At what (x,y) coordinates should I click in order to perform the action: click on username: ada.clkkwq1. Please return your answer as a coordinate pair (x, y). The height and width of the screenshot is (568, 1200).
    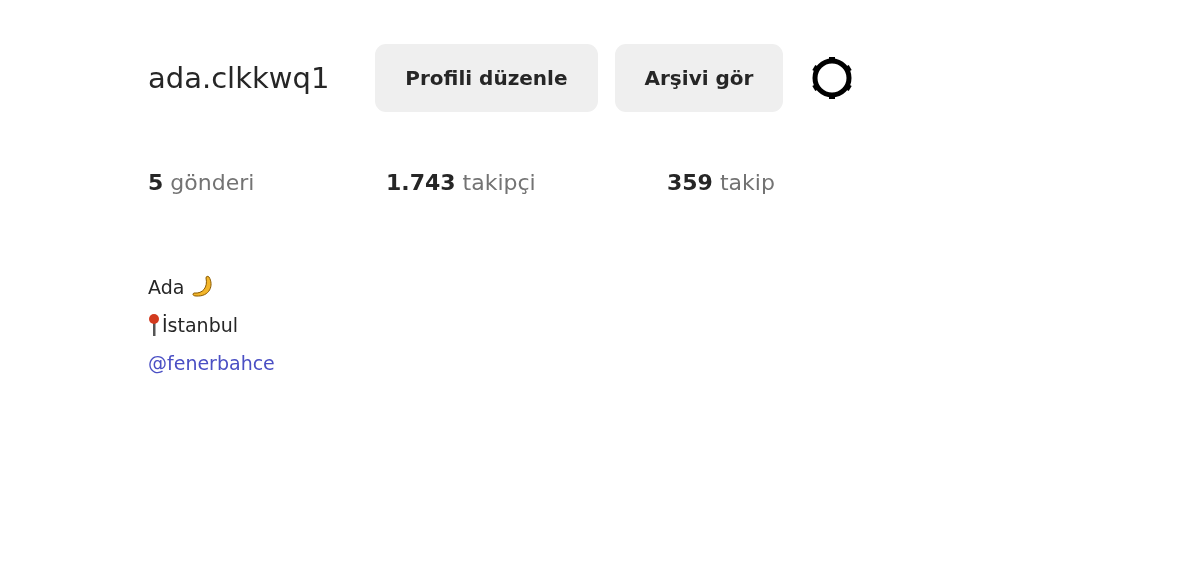
    Looking at the image, I should click on (239, 78).